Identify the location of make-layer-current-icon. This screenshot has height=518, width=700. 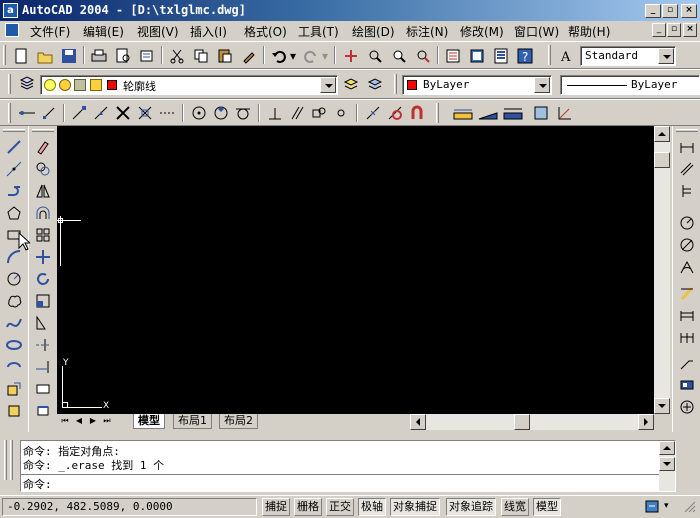
(351, 84).